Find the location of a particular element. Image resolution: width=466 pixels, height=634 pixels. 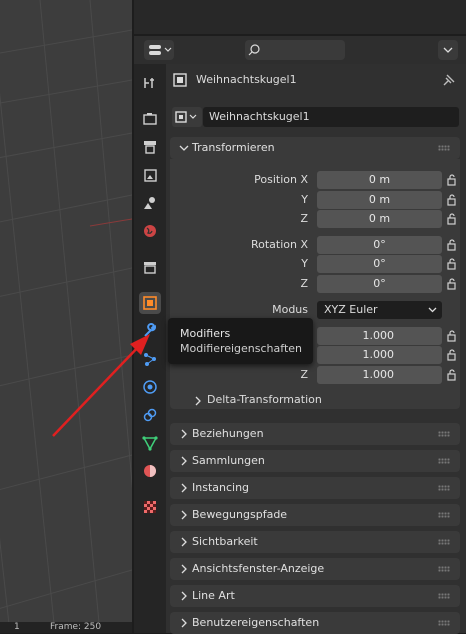

rotation-y-label: Y is located at coordinates (304, 263).